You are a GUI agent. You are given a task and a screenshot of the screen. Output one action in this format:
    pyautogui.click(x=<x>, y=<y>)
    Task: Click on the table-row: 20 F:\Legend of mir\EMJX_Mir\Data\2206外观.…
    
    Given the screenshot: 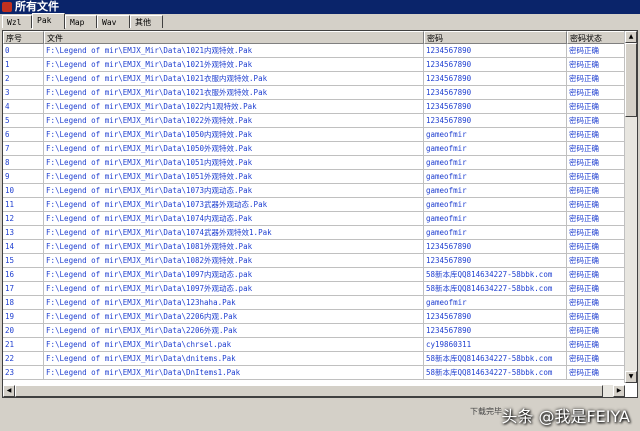 What is the action you would take?
    pyautogui.click(x=314, y=331)
    